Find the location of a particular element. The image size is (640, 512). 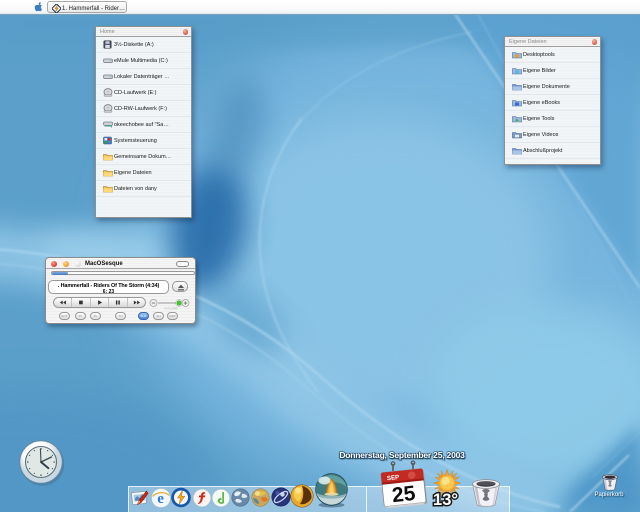

svg-text: VOLUME is located at coordinates (170, 308).